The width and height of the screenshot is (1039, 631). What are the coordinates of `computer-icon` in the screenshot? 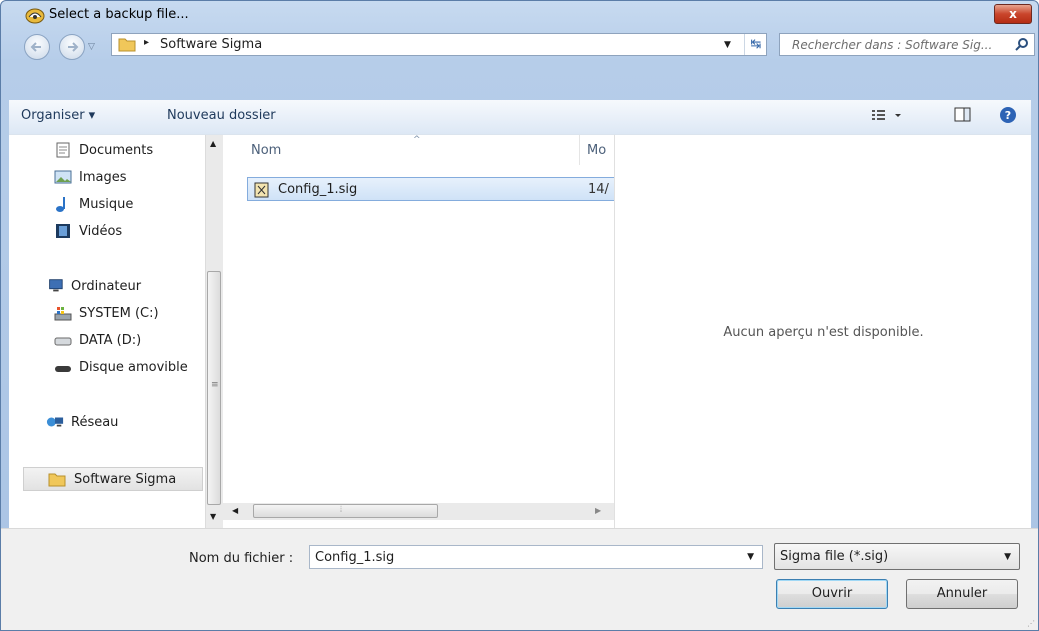 It's located at (56, 285).